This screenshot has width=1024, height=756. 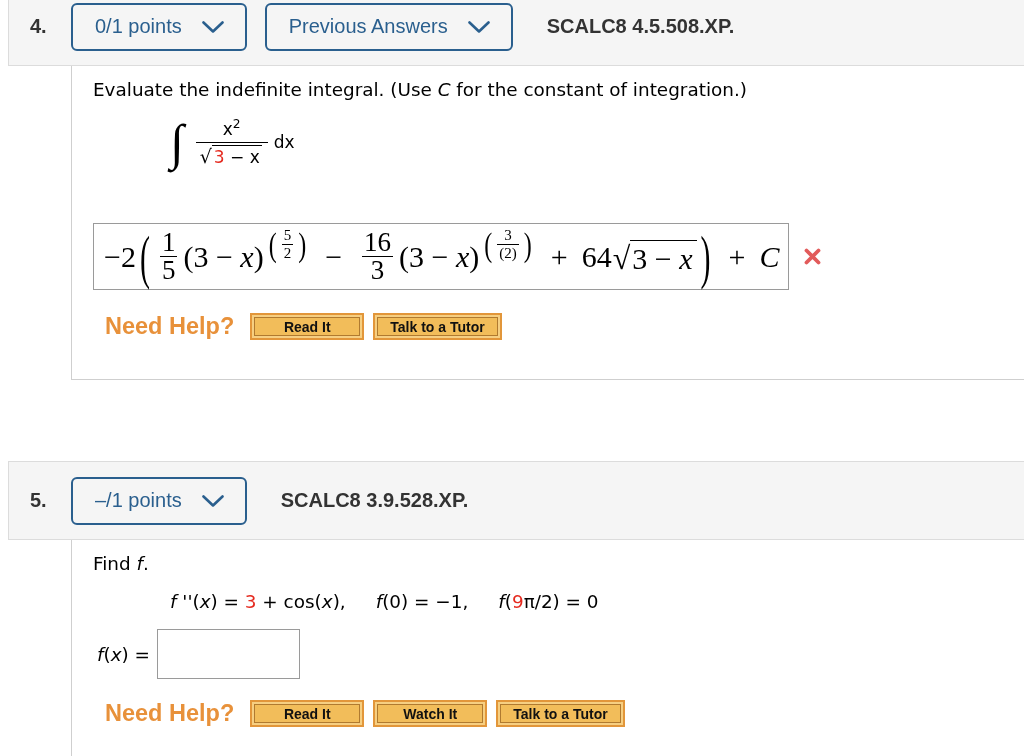 What do you see at coordinates (228, 654) in the screenshot?
I see `answer-field` at bounding box center [228, 654].